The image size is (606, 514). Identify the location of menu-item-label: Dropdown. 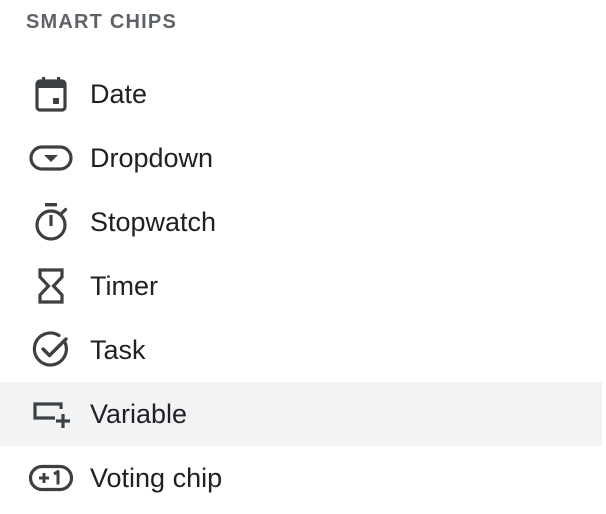
(152, 158).